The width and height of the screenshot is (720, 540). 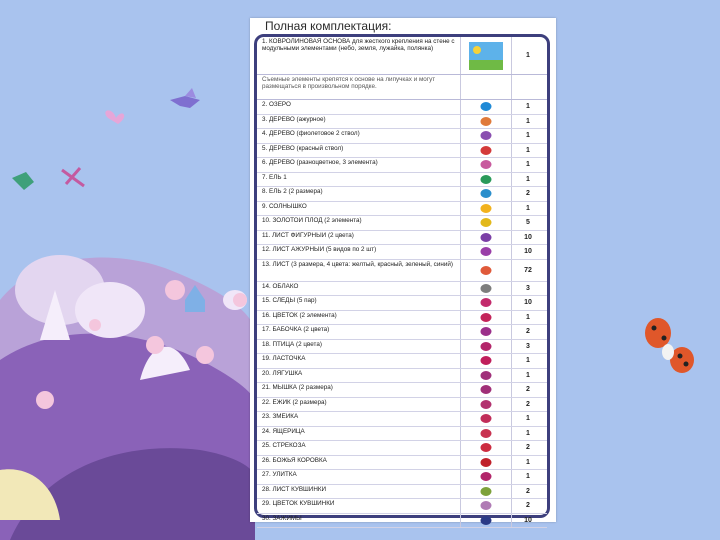 What do you see at coordinates (303, 148) in the screenshot?
I see `item-label: 5. ДЕРЕВО (красный ствол)` at bounding box center [303, 148].